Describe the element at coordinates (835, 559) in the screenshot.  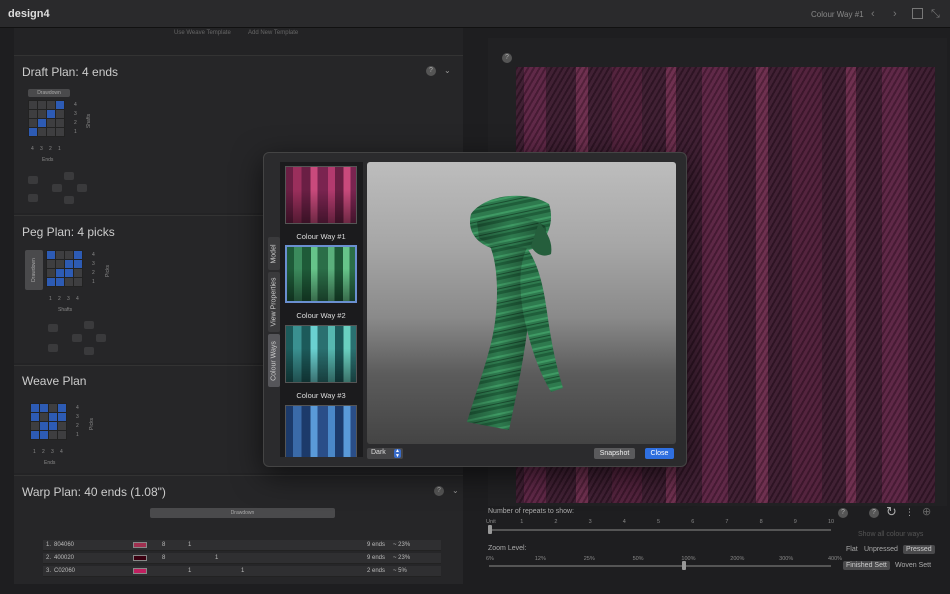
I see `tick-label: 400%` at that location.